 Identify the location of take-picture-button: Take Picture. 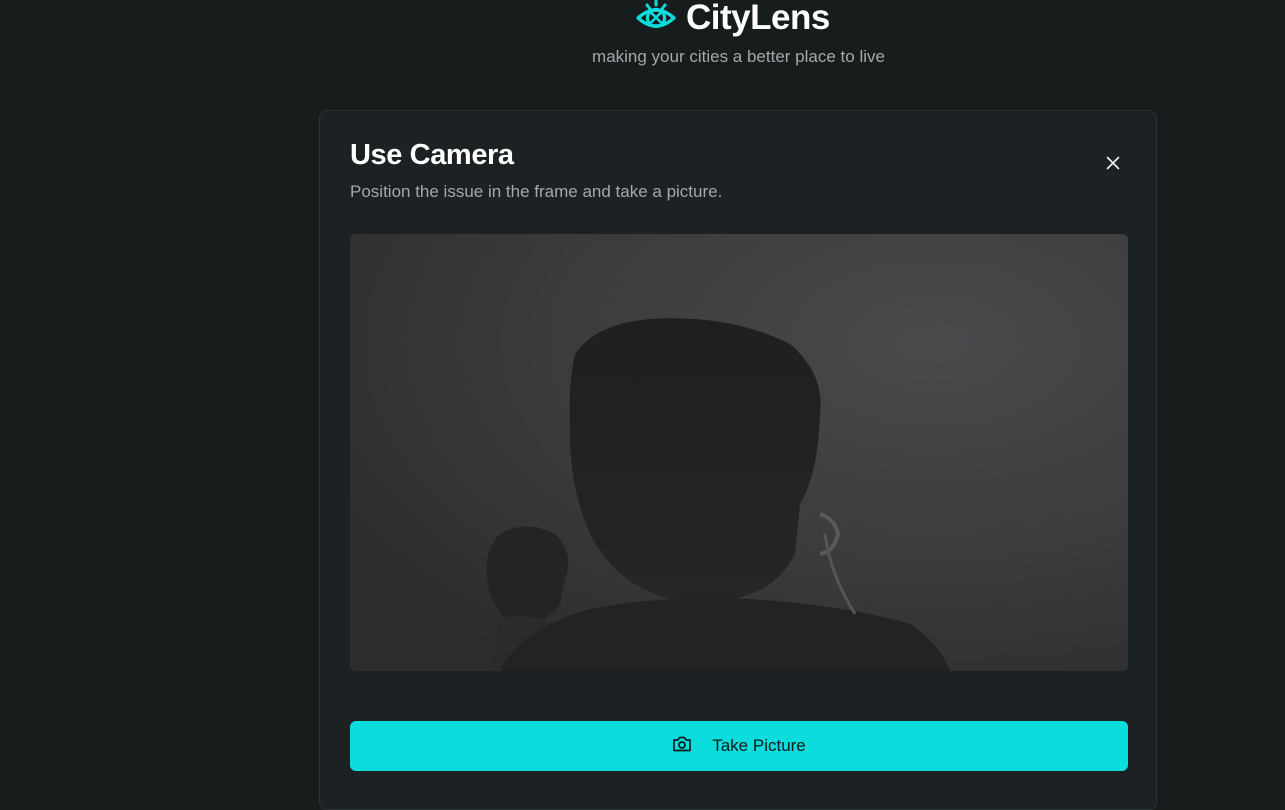
(739, 746).